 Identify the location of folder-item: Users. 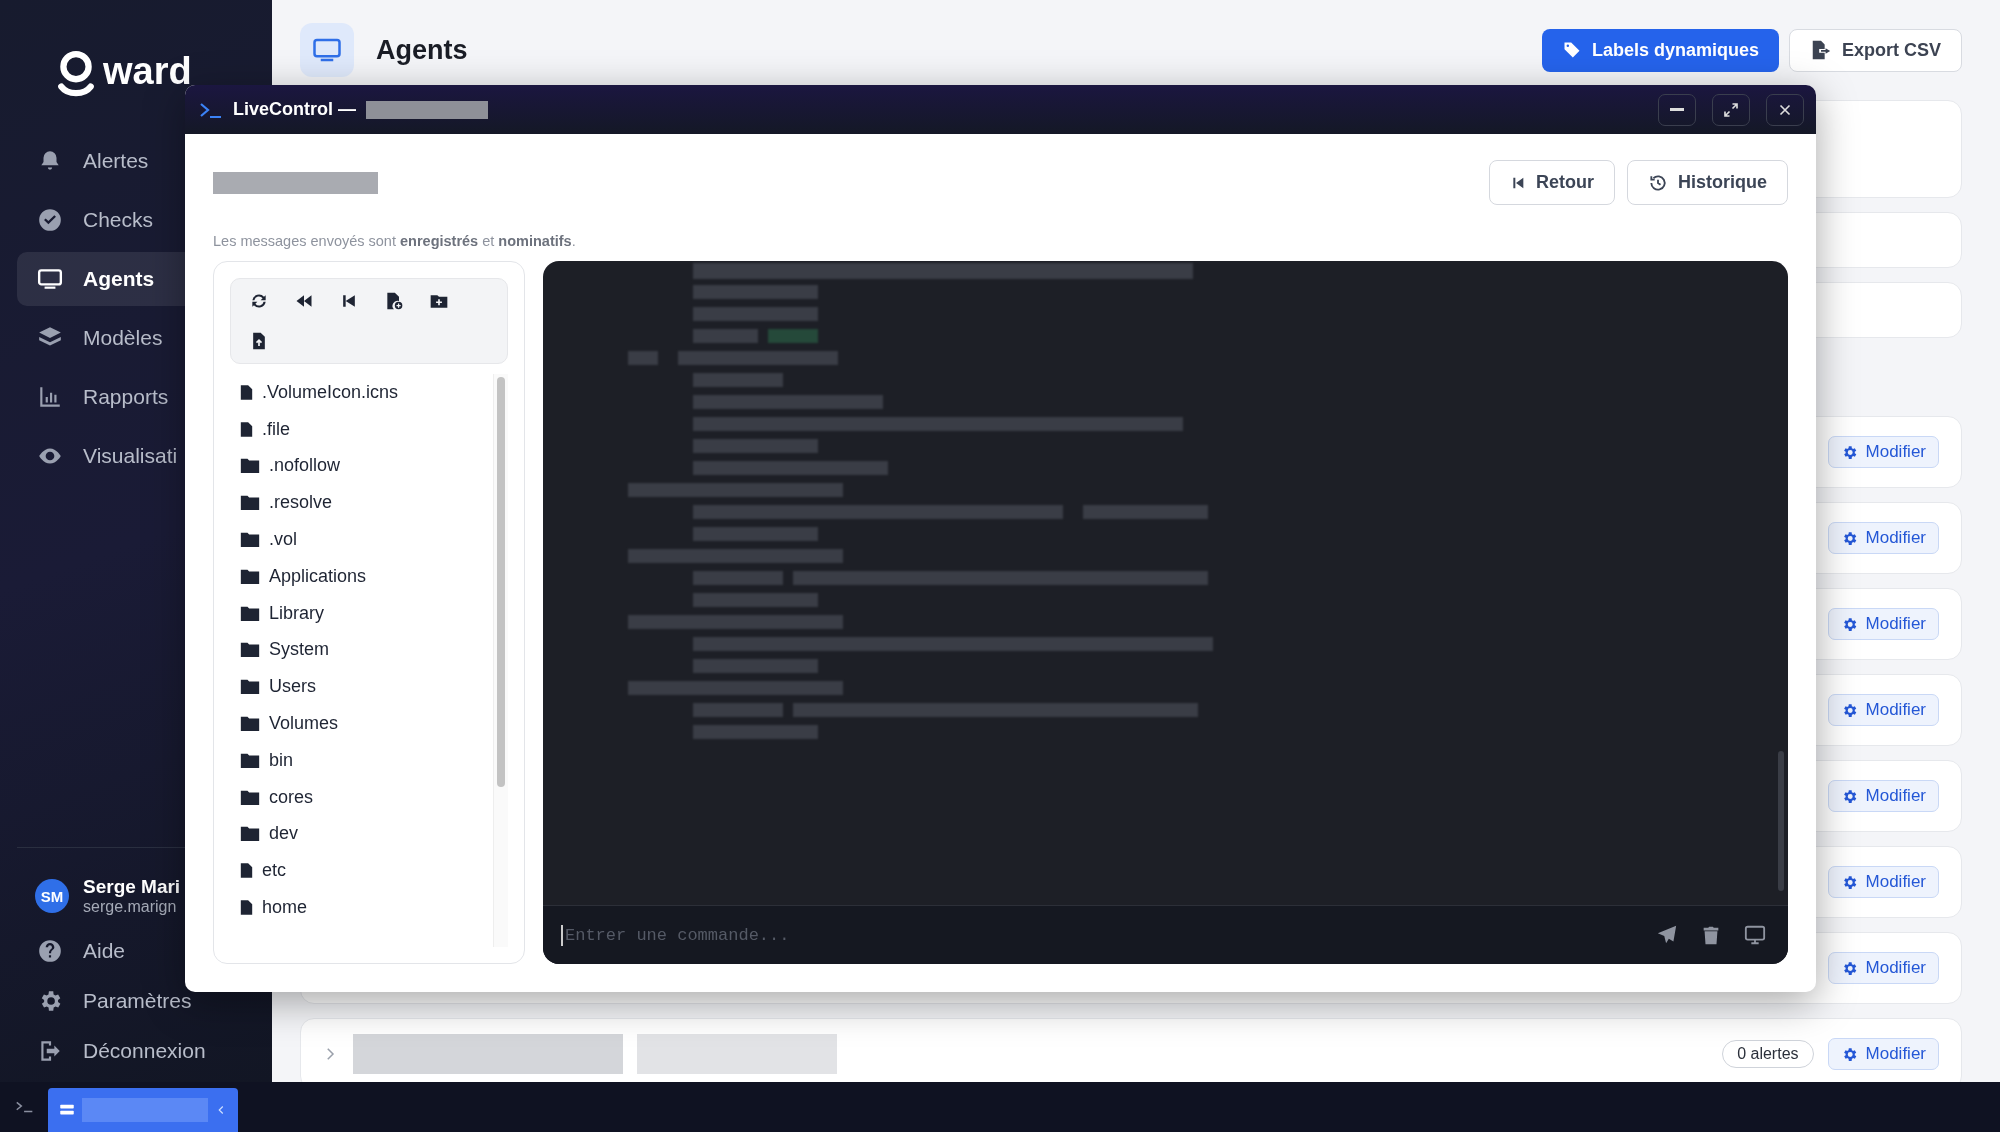
(361, 687).